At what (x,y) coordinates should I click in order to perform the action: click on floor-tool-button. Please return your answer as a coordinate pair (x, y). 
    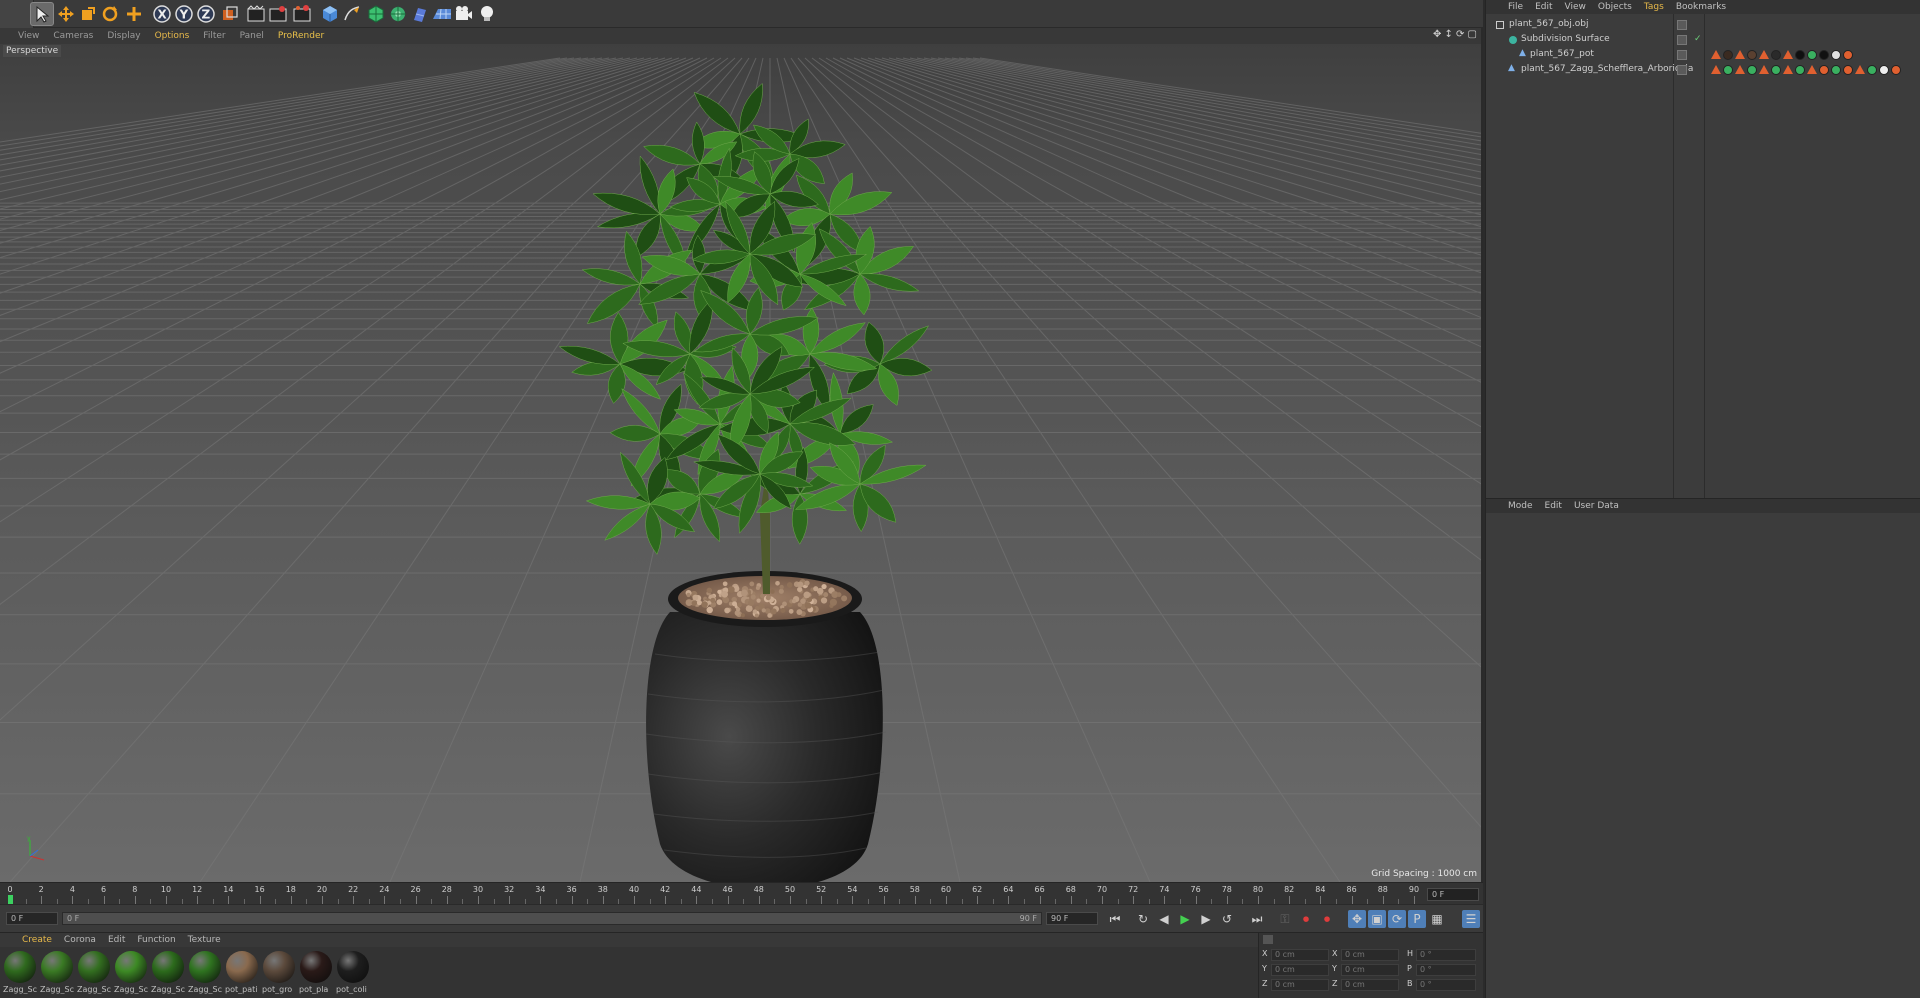
    Looking at the image, I should click on (442, 14).